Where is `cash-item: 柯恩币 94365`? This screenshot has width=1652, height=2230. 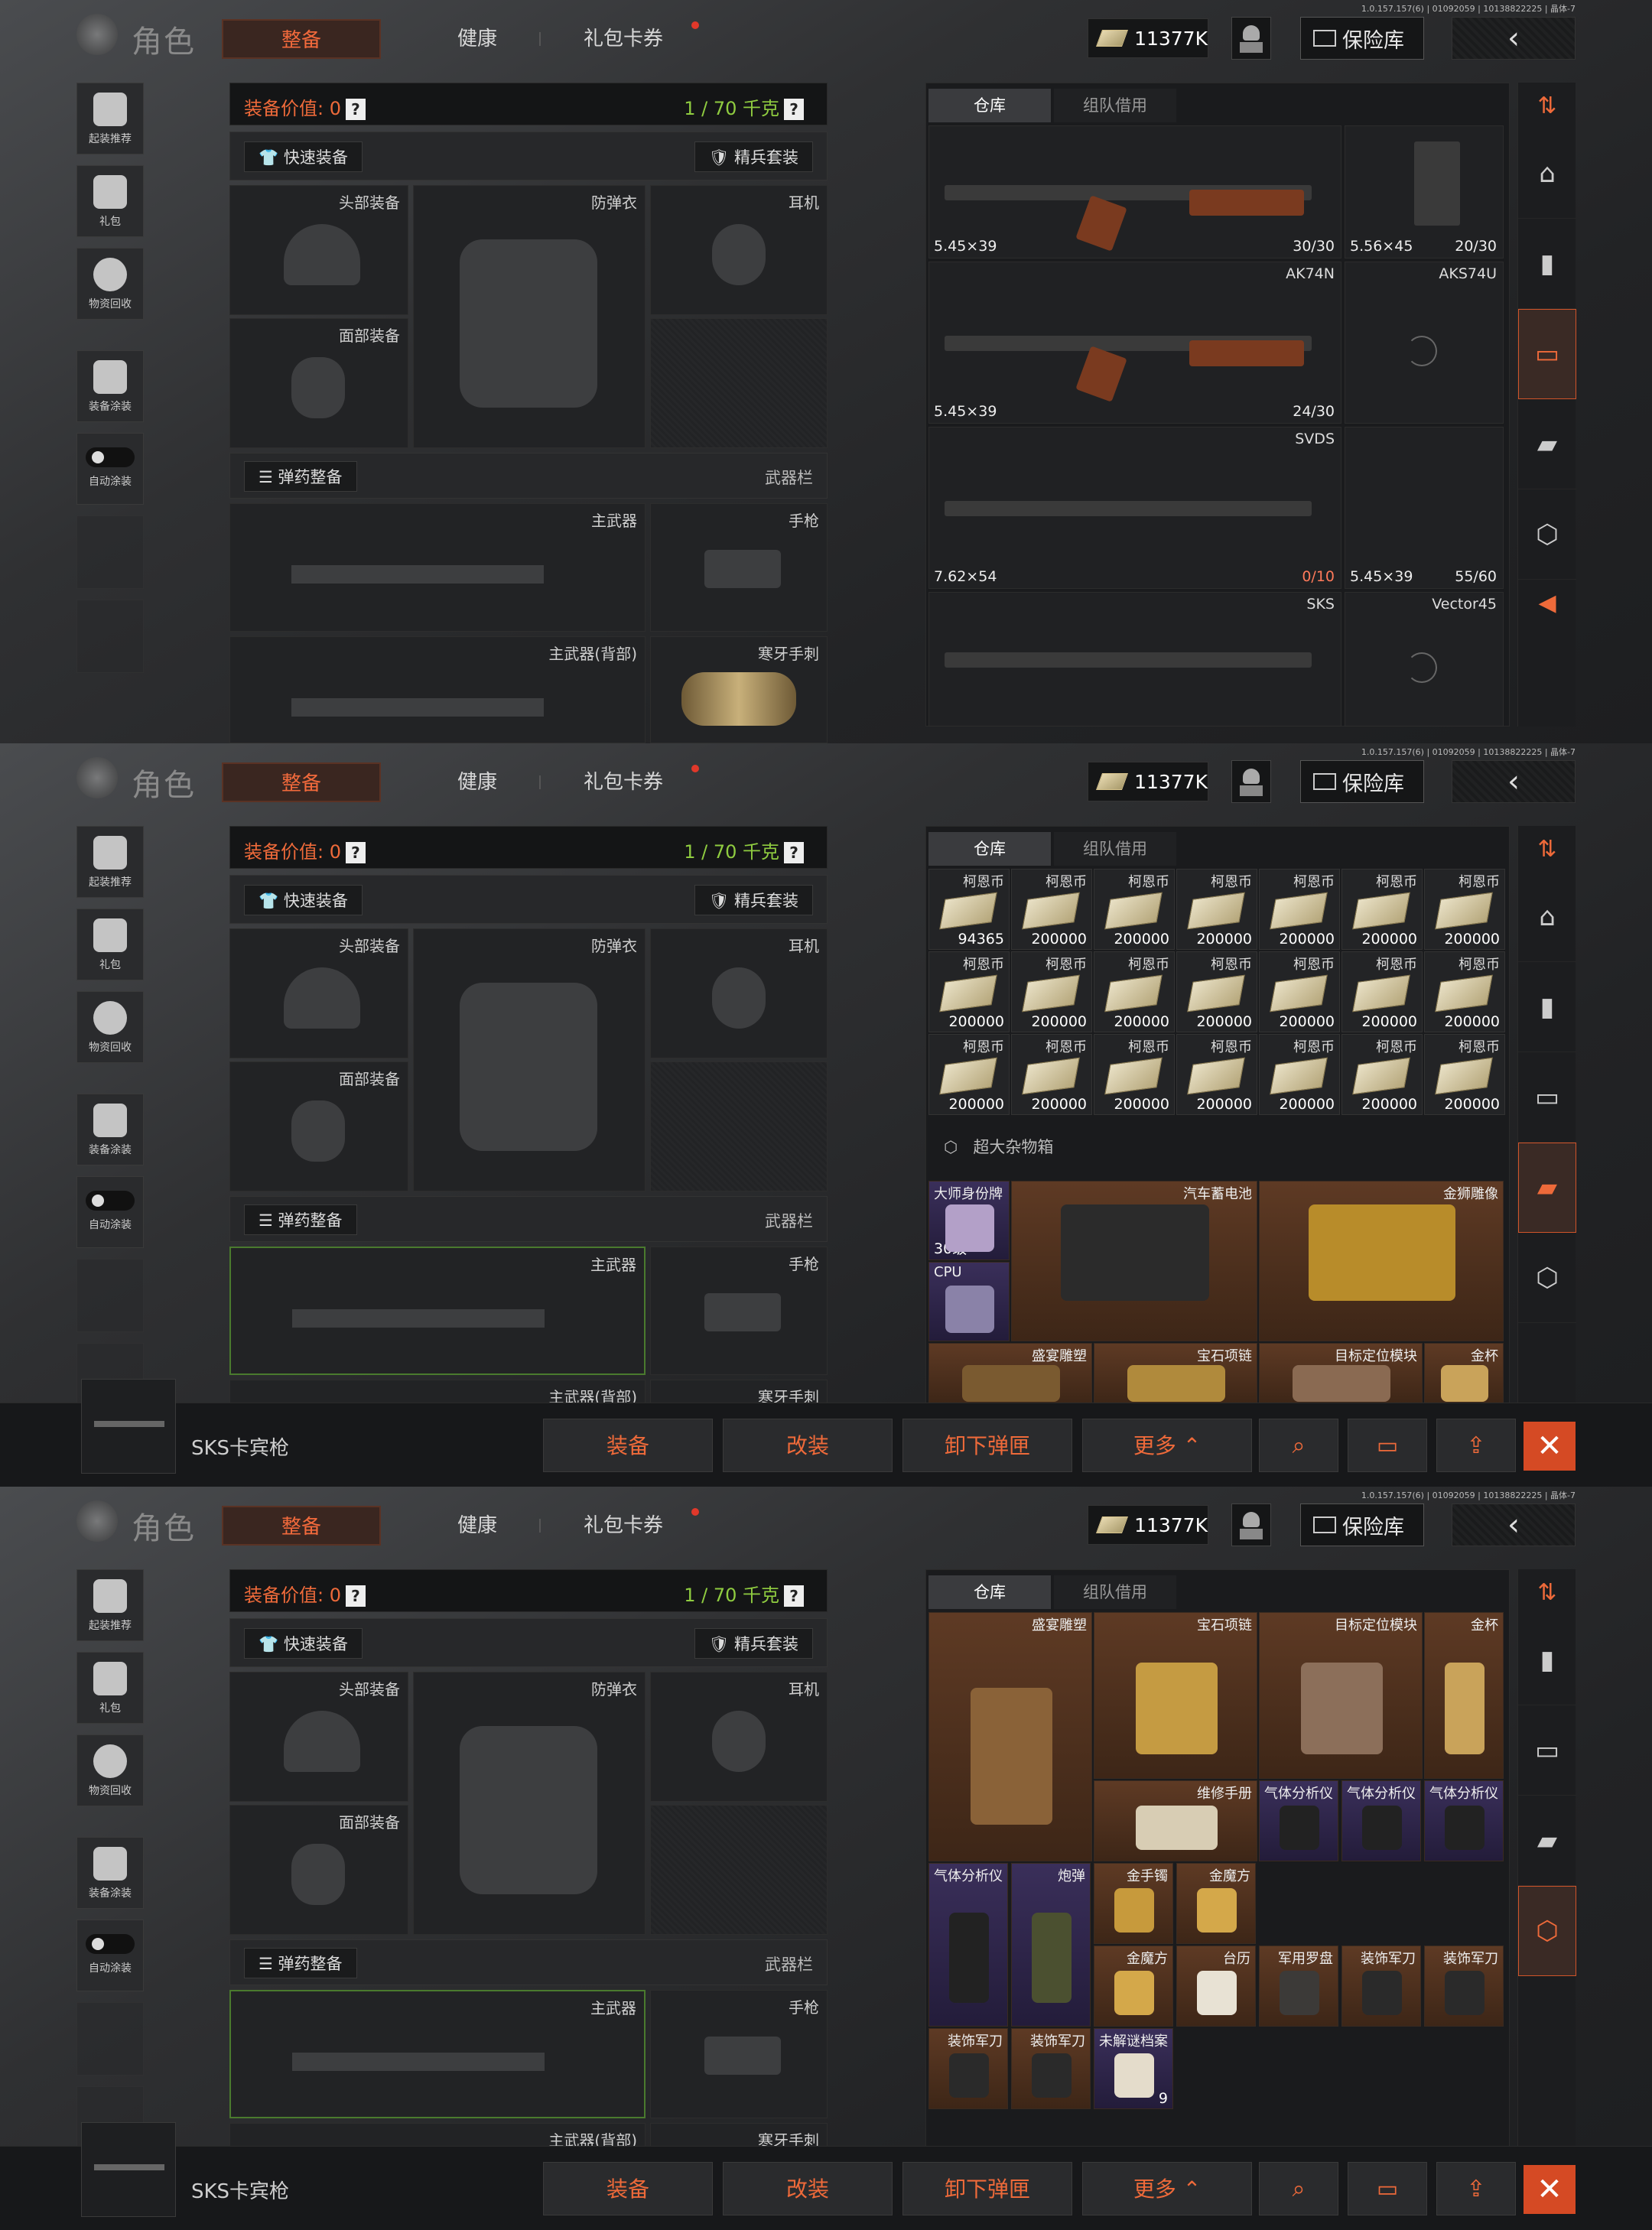 cash-item: 柯恩币 94365 is located at coordinates (969, 909).